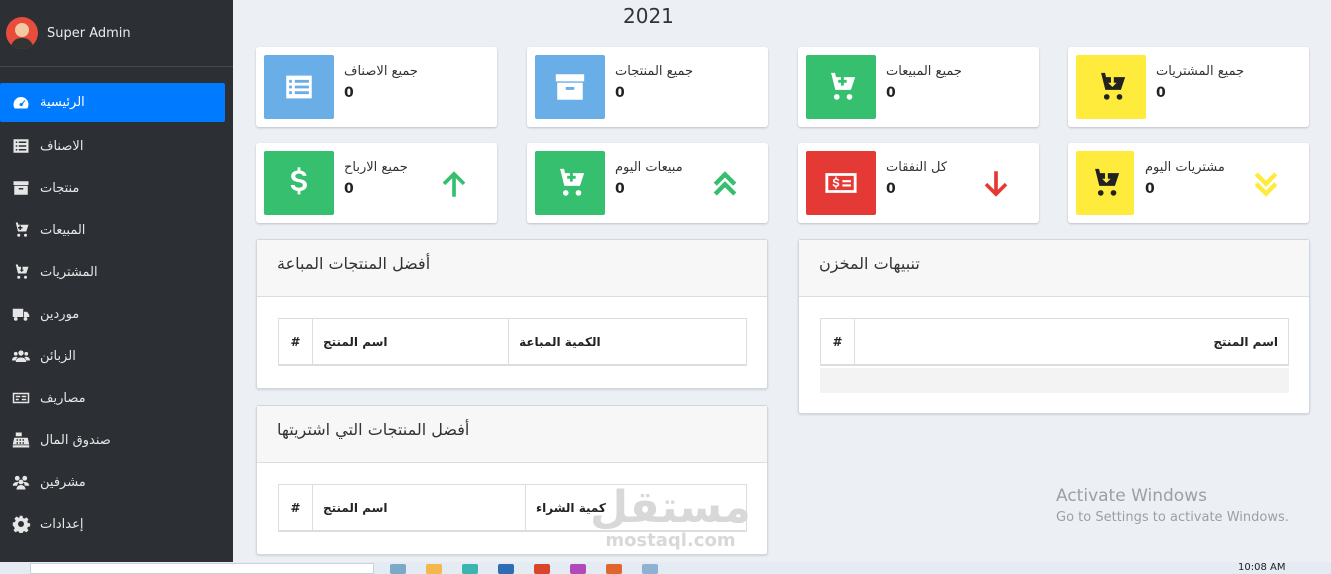 This screenshot has height=574, width=1331. I want to click on user-profile: Super Admin, so click(116, 33).